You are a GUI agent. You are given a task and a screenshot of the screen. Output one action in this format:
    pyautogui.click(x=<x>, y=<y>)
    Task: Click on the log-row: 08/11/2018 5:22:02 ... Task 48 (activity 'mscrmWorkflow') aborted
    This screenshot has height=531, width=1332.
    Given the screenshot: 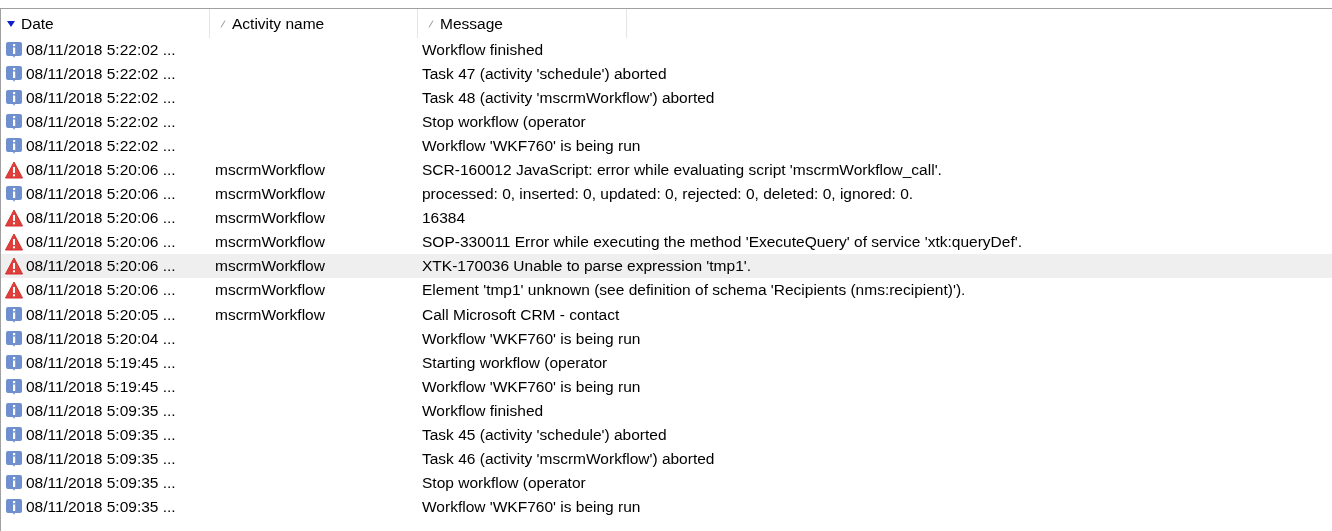 What is the action you would take?
    pyautogui.click(x=666, y=98)
    